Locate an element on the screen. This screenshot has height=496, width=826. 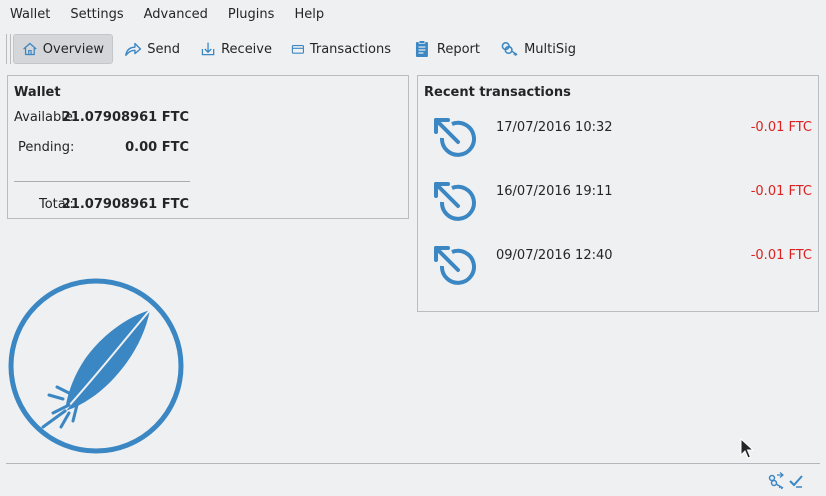
transaction-row: 09/07/2016 12:40 -0.01 FTC is located at coordinates (615, 269).